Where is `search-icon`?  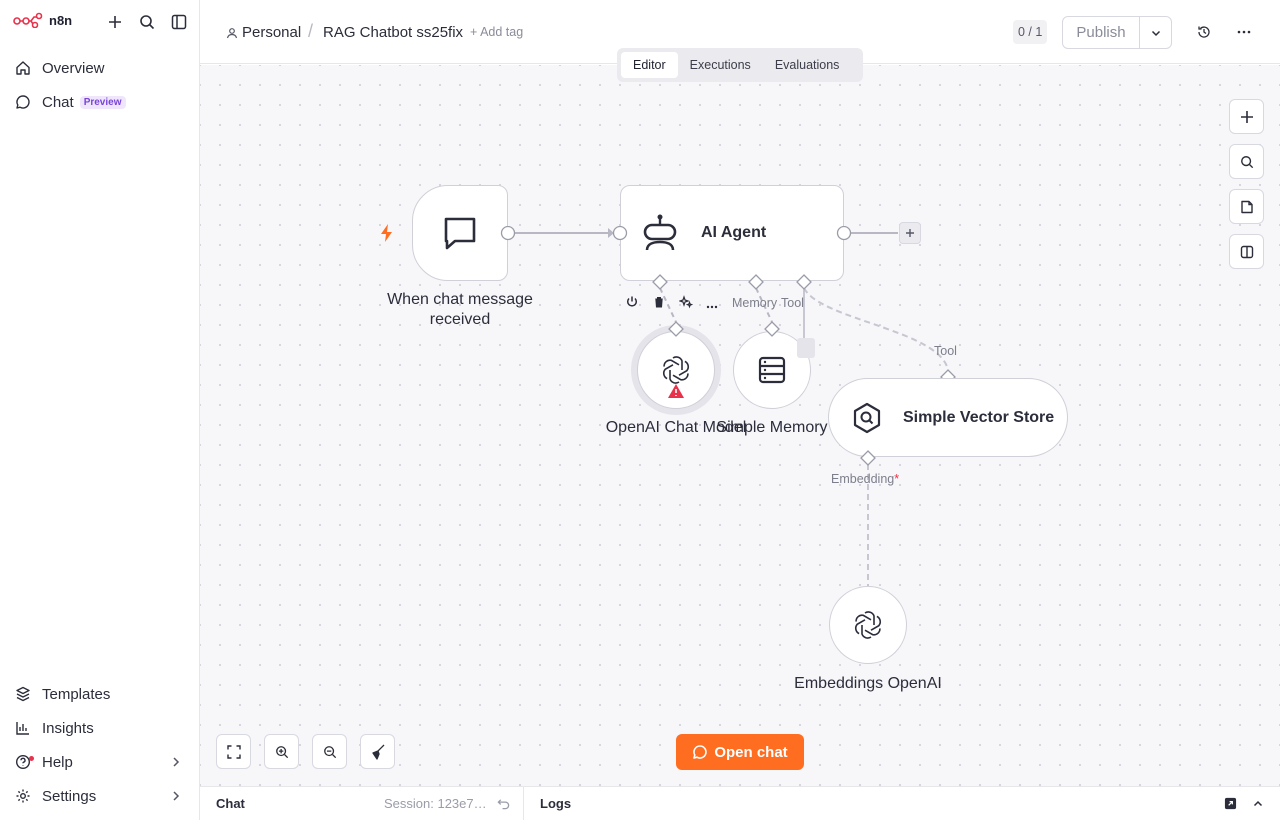 search-icon is located at coordinates (147, 22).